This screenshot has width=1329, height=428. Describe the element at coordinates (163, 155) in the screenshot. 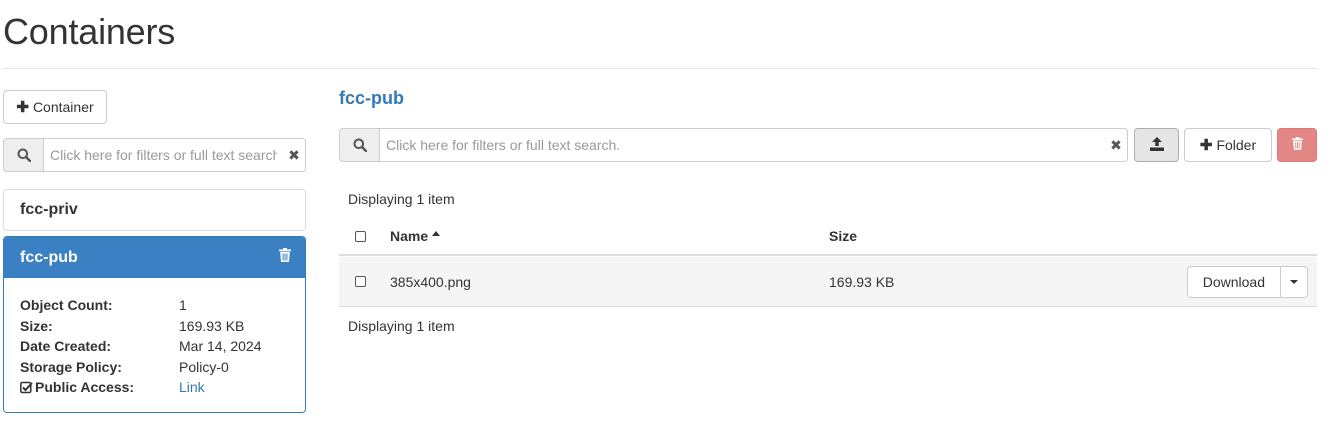

I see `container-search-input` at that location.